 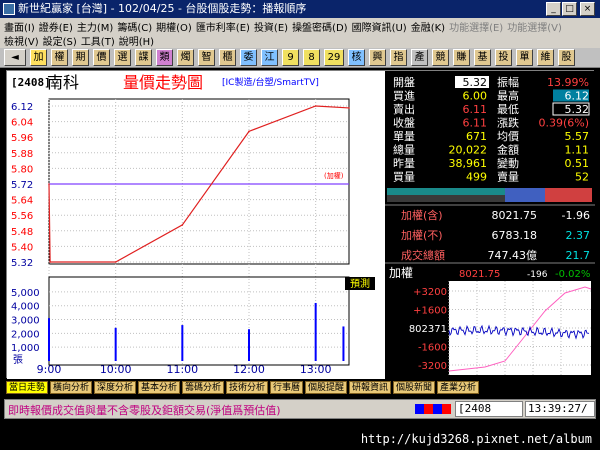 I want to click on bottom-tab: 基本分析, so click(x=159, y=387).